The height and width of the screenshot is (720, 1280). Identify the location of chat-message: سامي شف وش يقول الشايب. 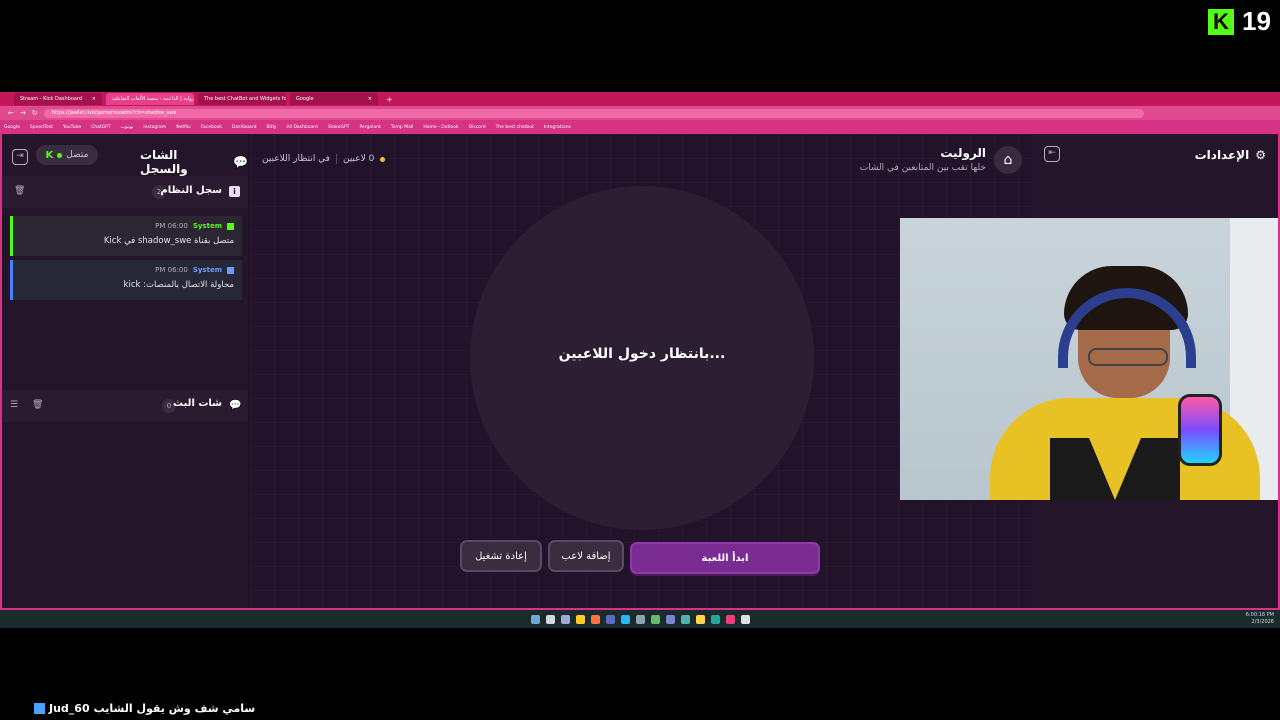
(174, 708).